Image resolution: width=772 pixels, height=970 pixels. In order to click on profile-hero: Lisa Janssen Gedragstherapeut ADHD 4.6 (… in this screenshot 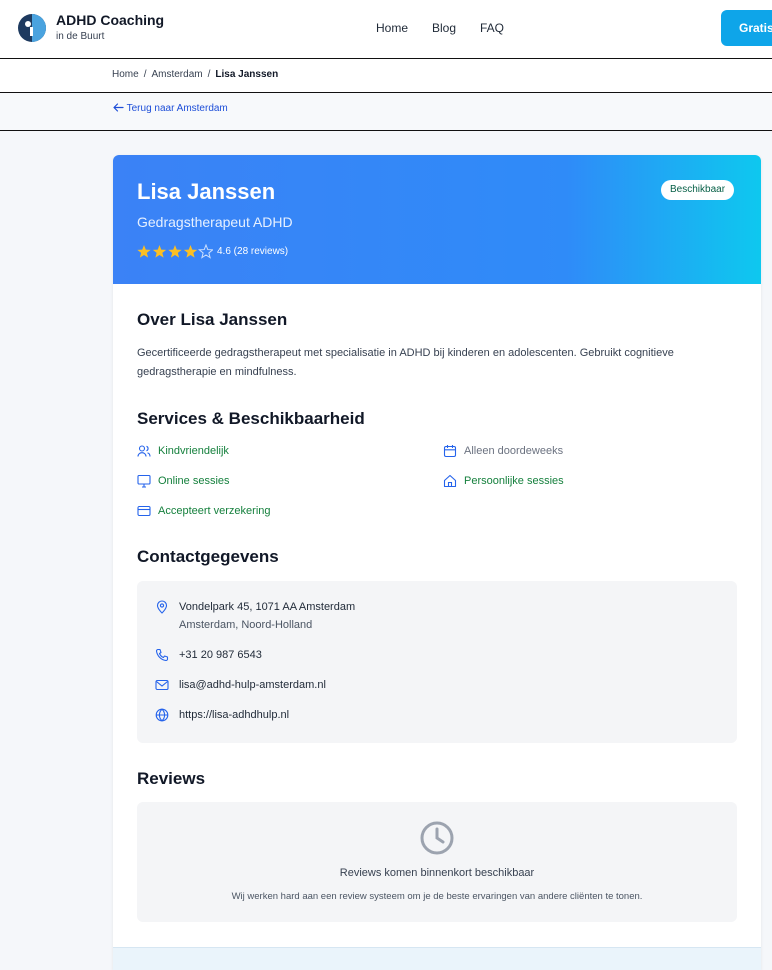, I will do `click(437, 219)`.